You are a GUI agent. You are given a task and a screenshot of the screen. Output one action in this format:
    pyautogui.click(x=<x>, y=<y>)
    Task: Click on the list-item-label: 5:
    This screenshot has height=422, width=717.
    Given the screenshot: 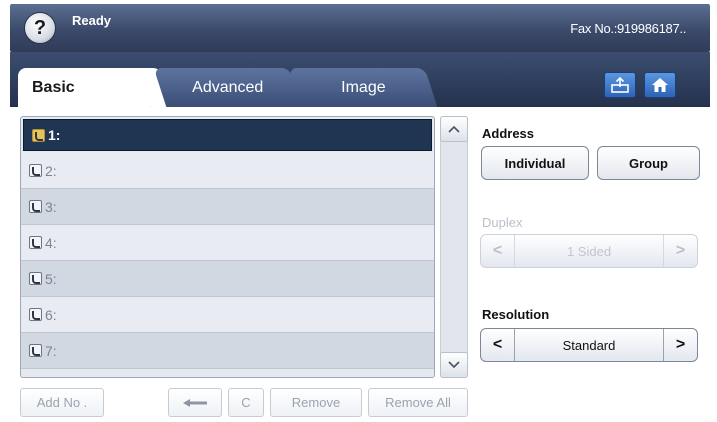 What is the action you would take?
    pyautogui.click(x=51, y=278)
    